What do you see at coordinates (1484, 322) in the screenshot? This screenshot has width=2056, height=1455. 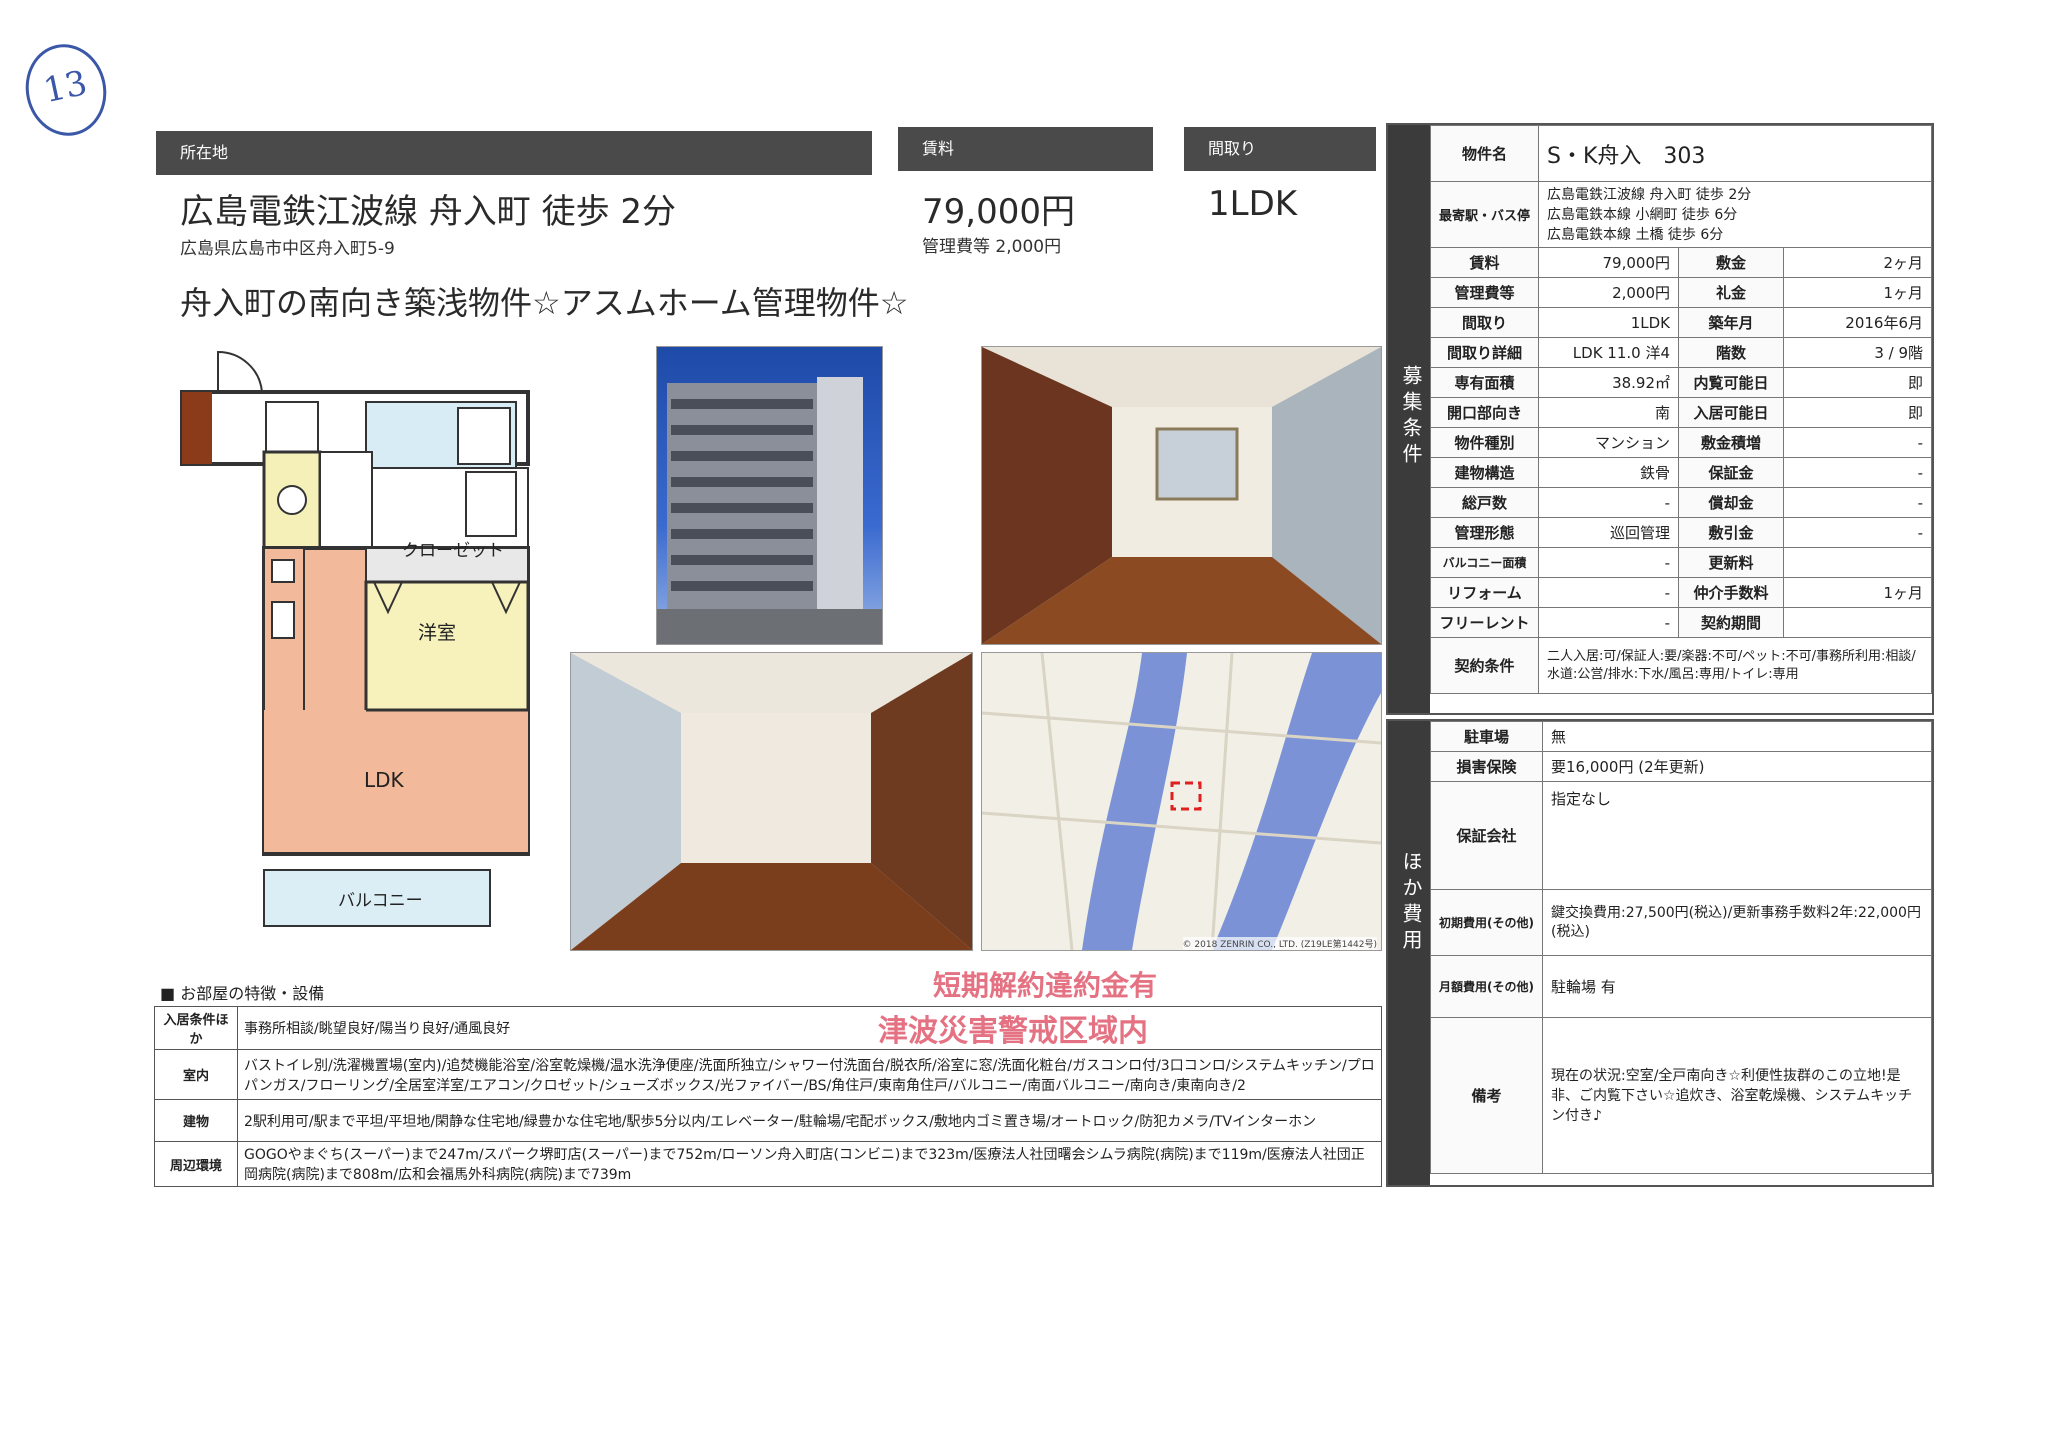 I see `spec-key: 間取り` at bounding box center [1484, 322].